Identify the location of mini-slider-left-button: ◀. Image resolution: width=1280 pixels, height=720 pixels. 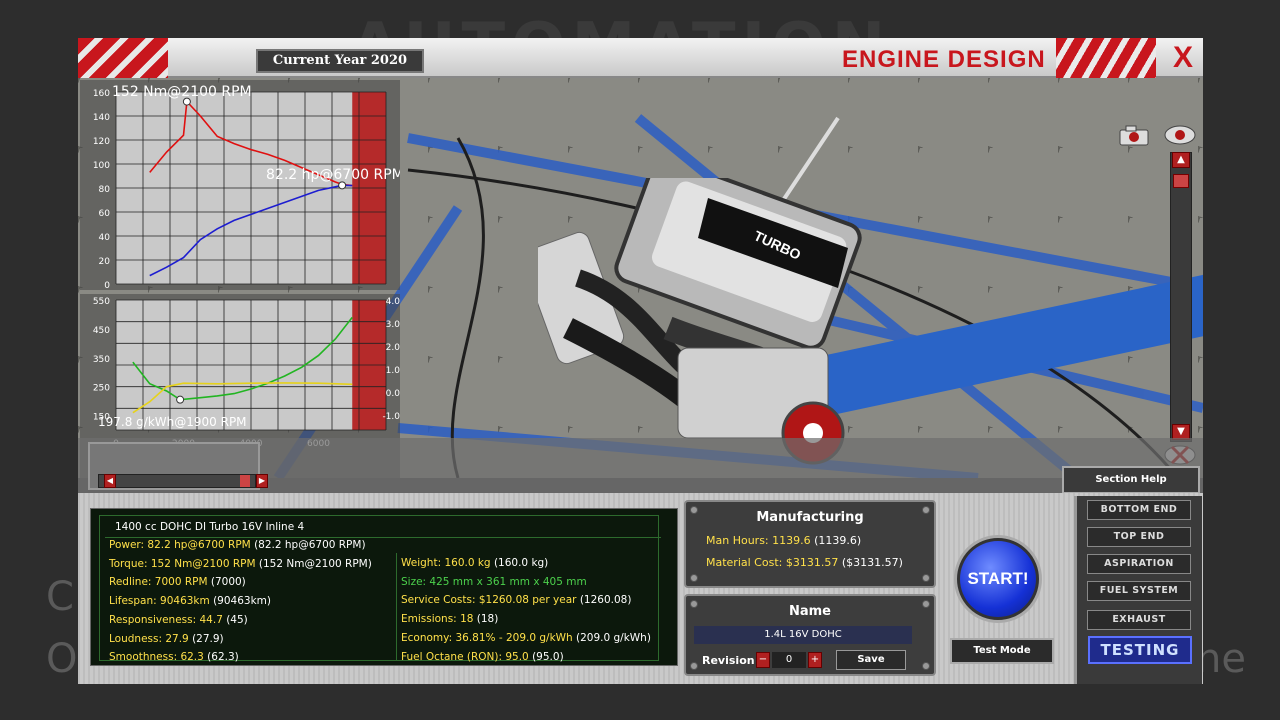
(110, 481).